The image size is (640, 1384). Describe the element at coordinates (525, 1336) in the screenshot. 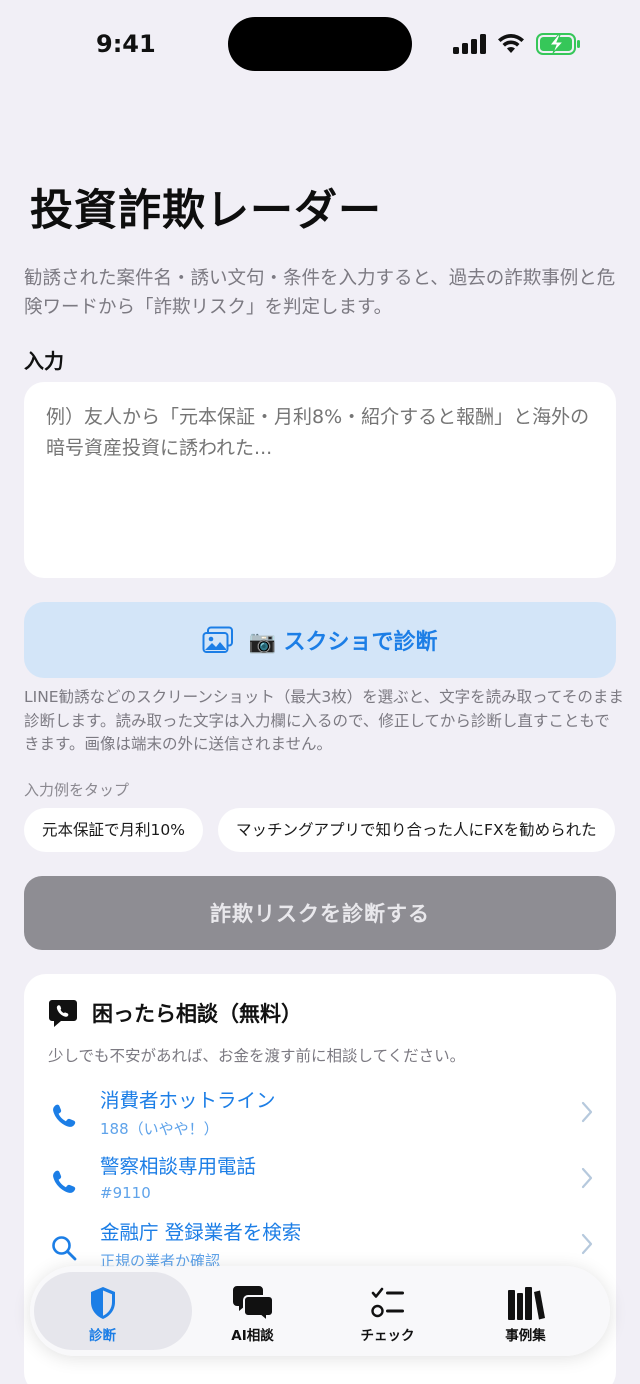

I see `tab-label: 事例集` at that location.